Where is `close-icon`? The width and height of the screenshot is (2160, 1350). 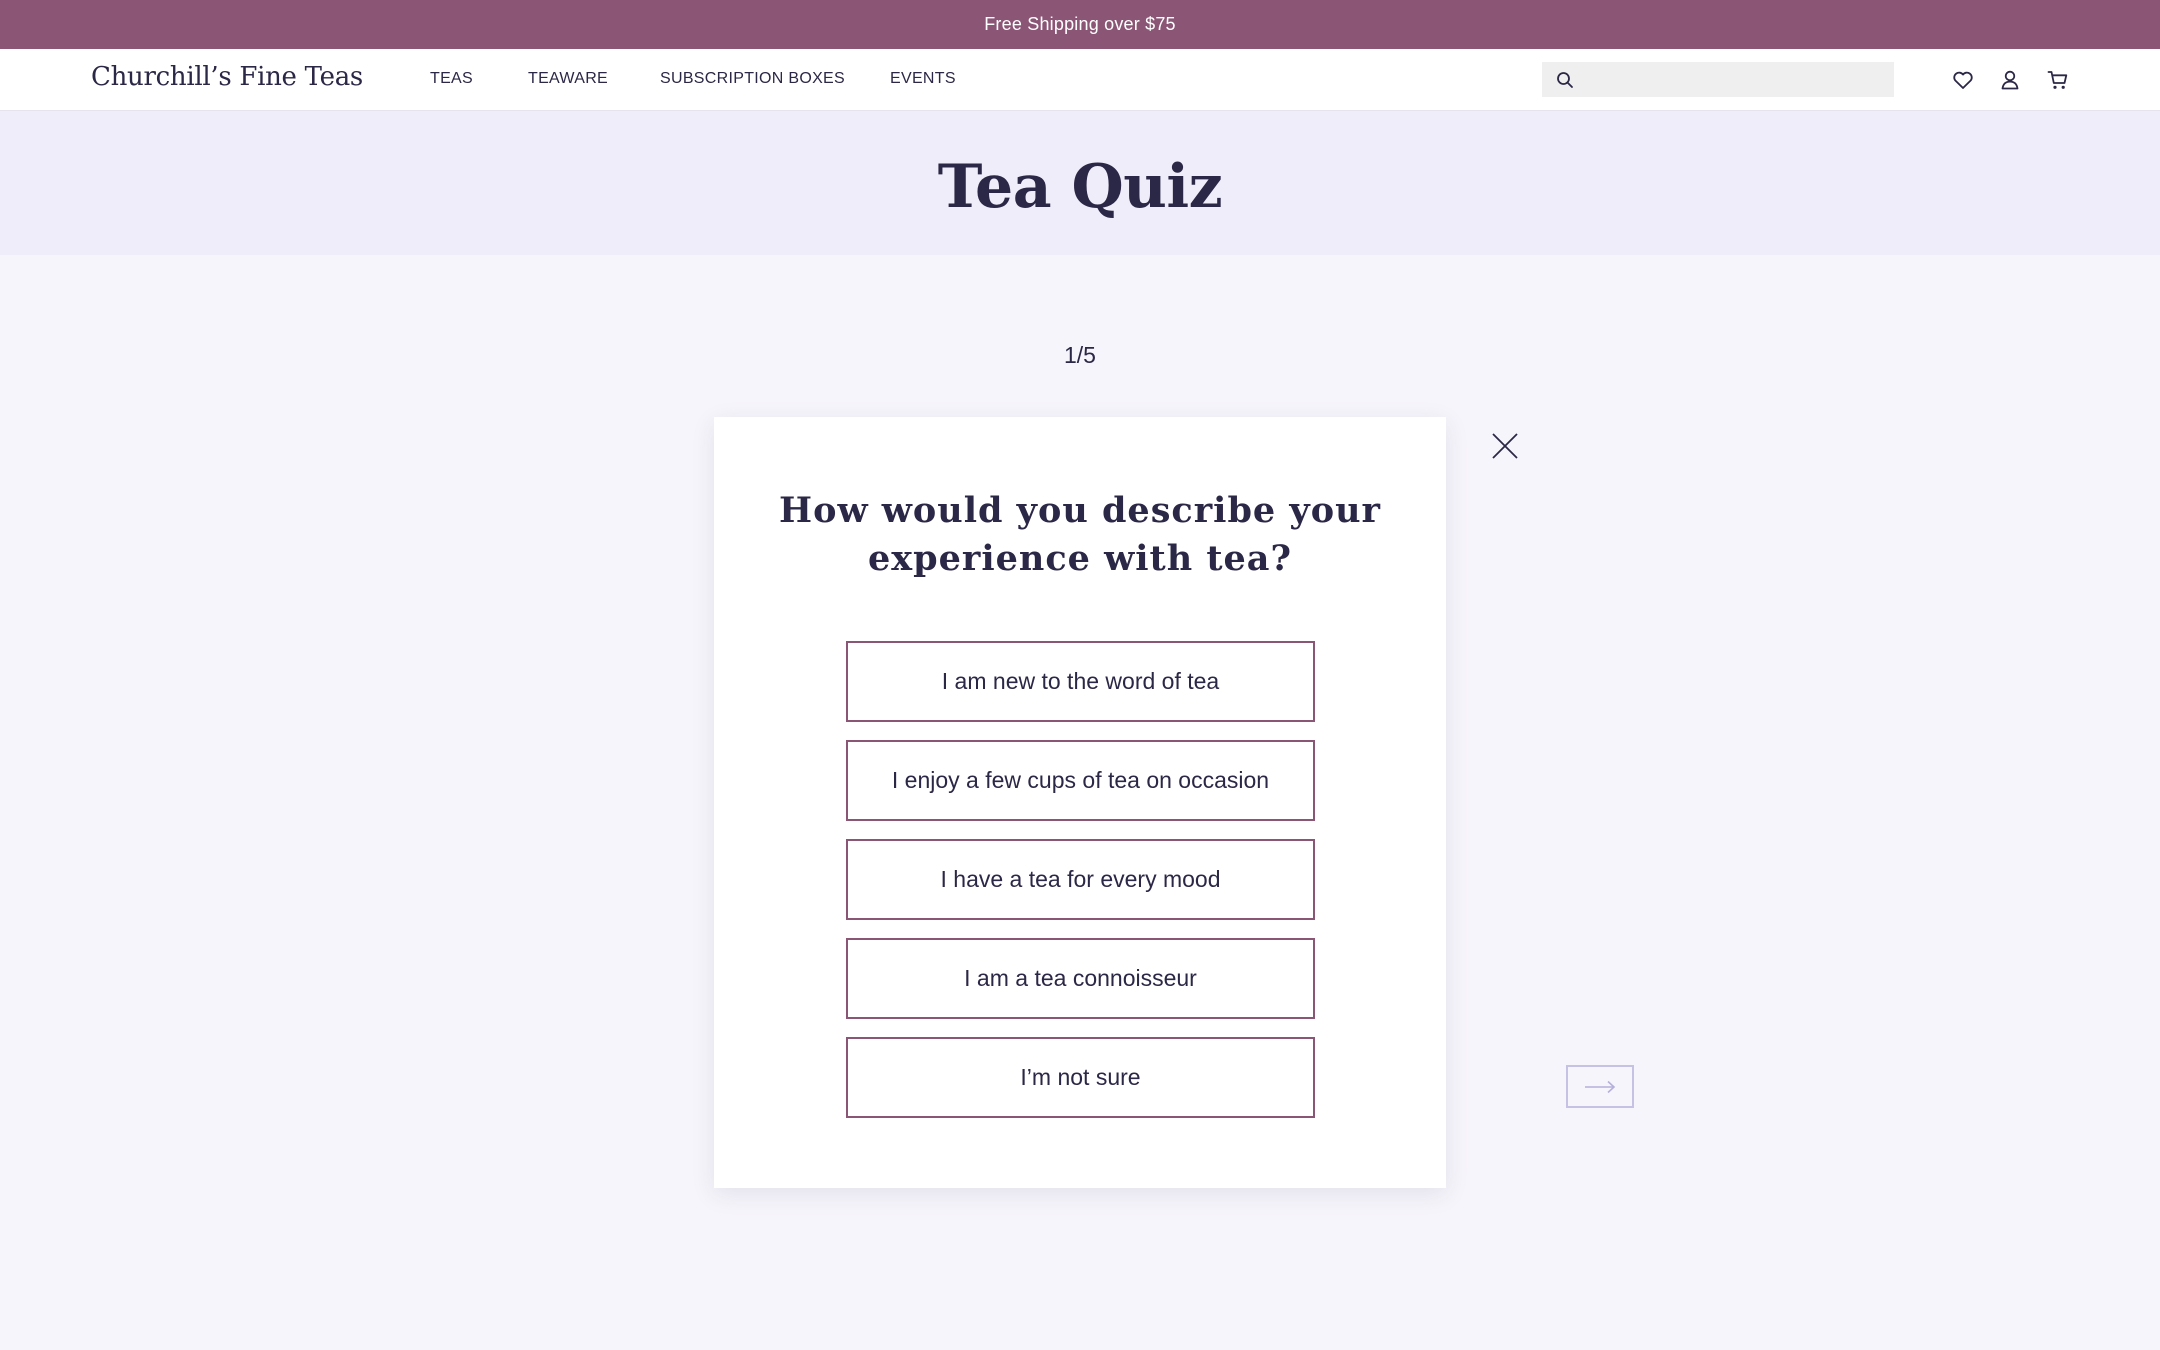
close-icon is located at coordinates (1505, 446).